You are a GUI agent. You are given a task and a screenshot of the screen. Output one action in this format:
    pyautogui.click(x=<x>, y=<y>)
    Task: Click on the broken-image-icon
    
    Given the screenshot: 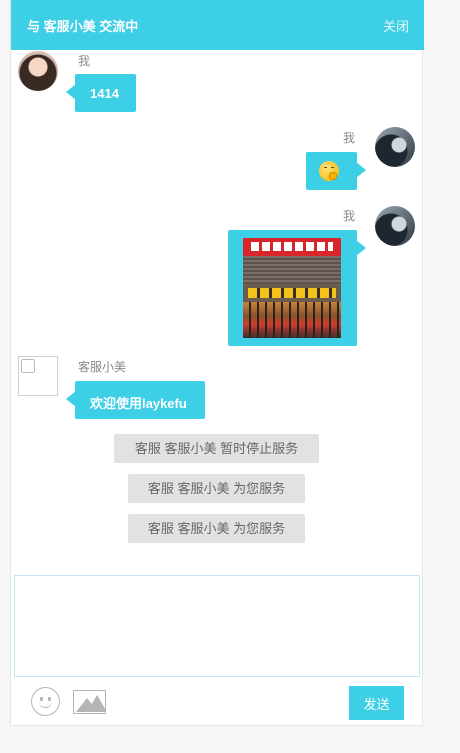 What is the action you would take?
    pyautogui.click(x=28, y=366)
    